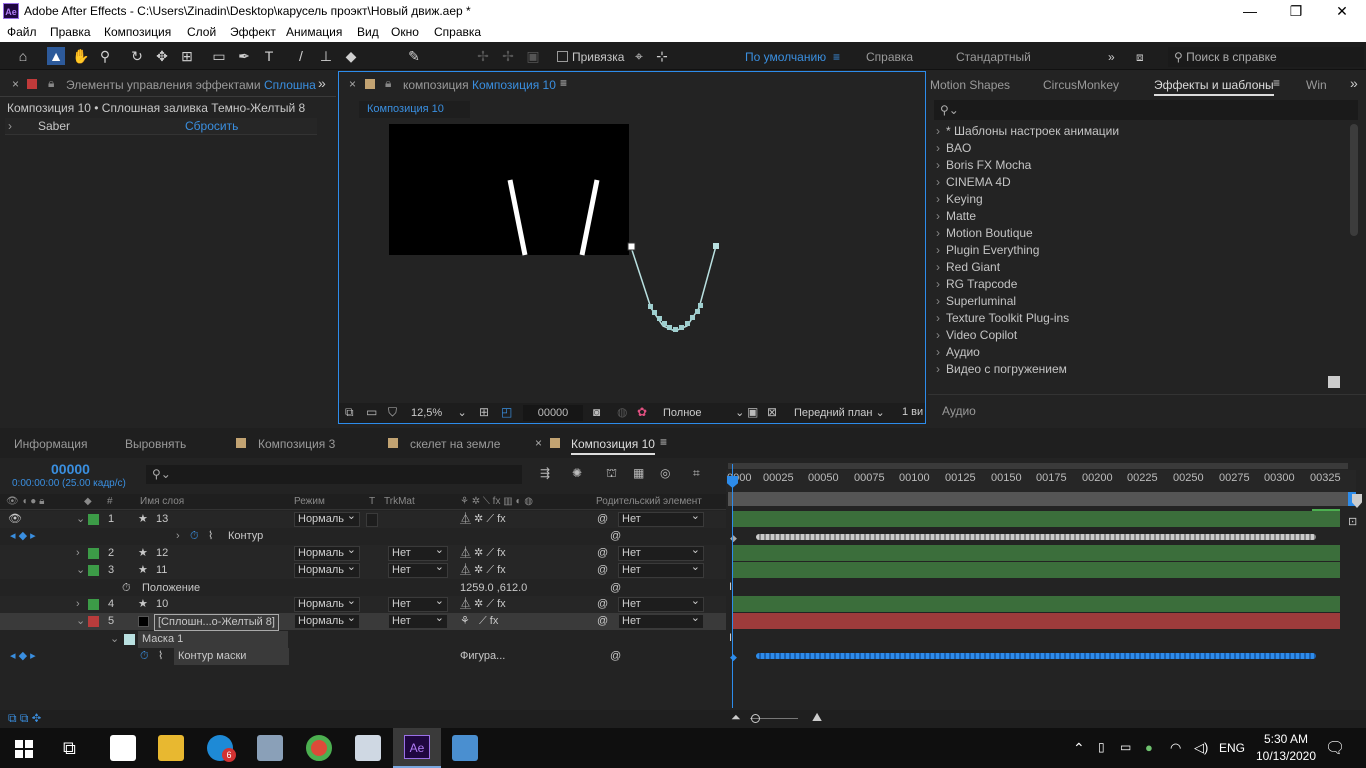 This screenshot has height=768, width=1366. What do you see at coordinates (245, 536) in the screenshot?
I see `property-name: Контур` at bounding box center [245, 536].